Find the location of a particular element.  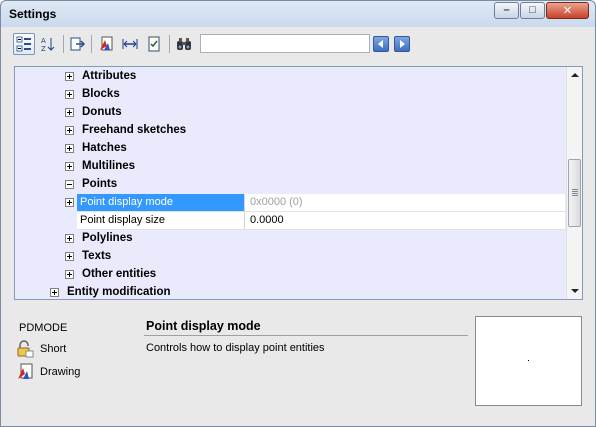

scroll-down-button is located at coordinates (574, 291).